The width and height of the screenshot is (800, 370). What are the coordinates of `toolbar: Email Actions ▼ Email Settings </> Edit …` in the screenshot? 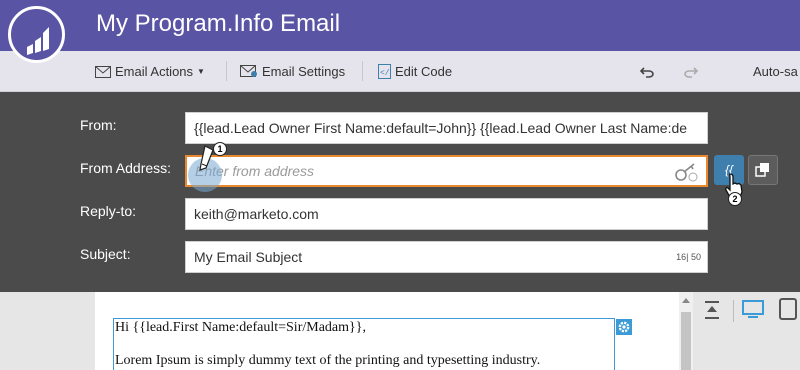 It's located at (400, 71).